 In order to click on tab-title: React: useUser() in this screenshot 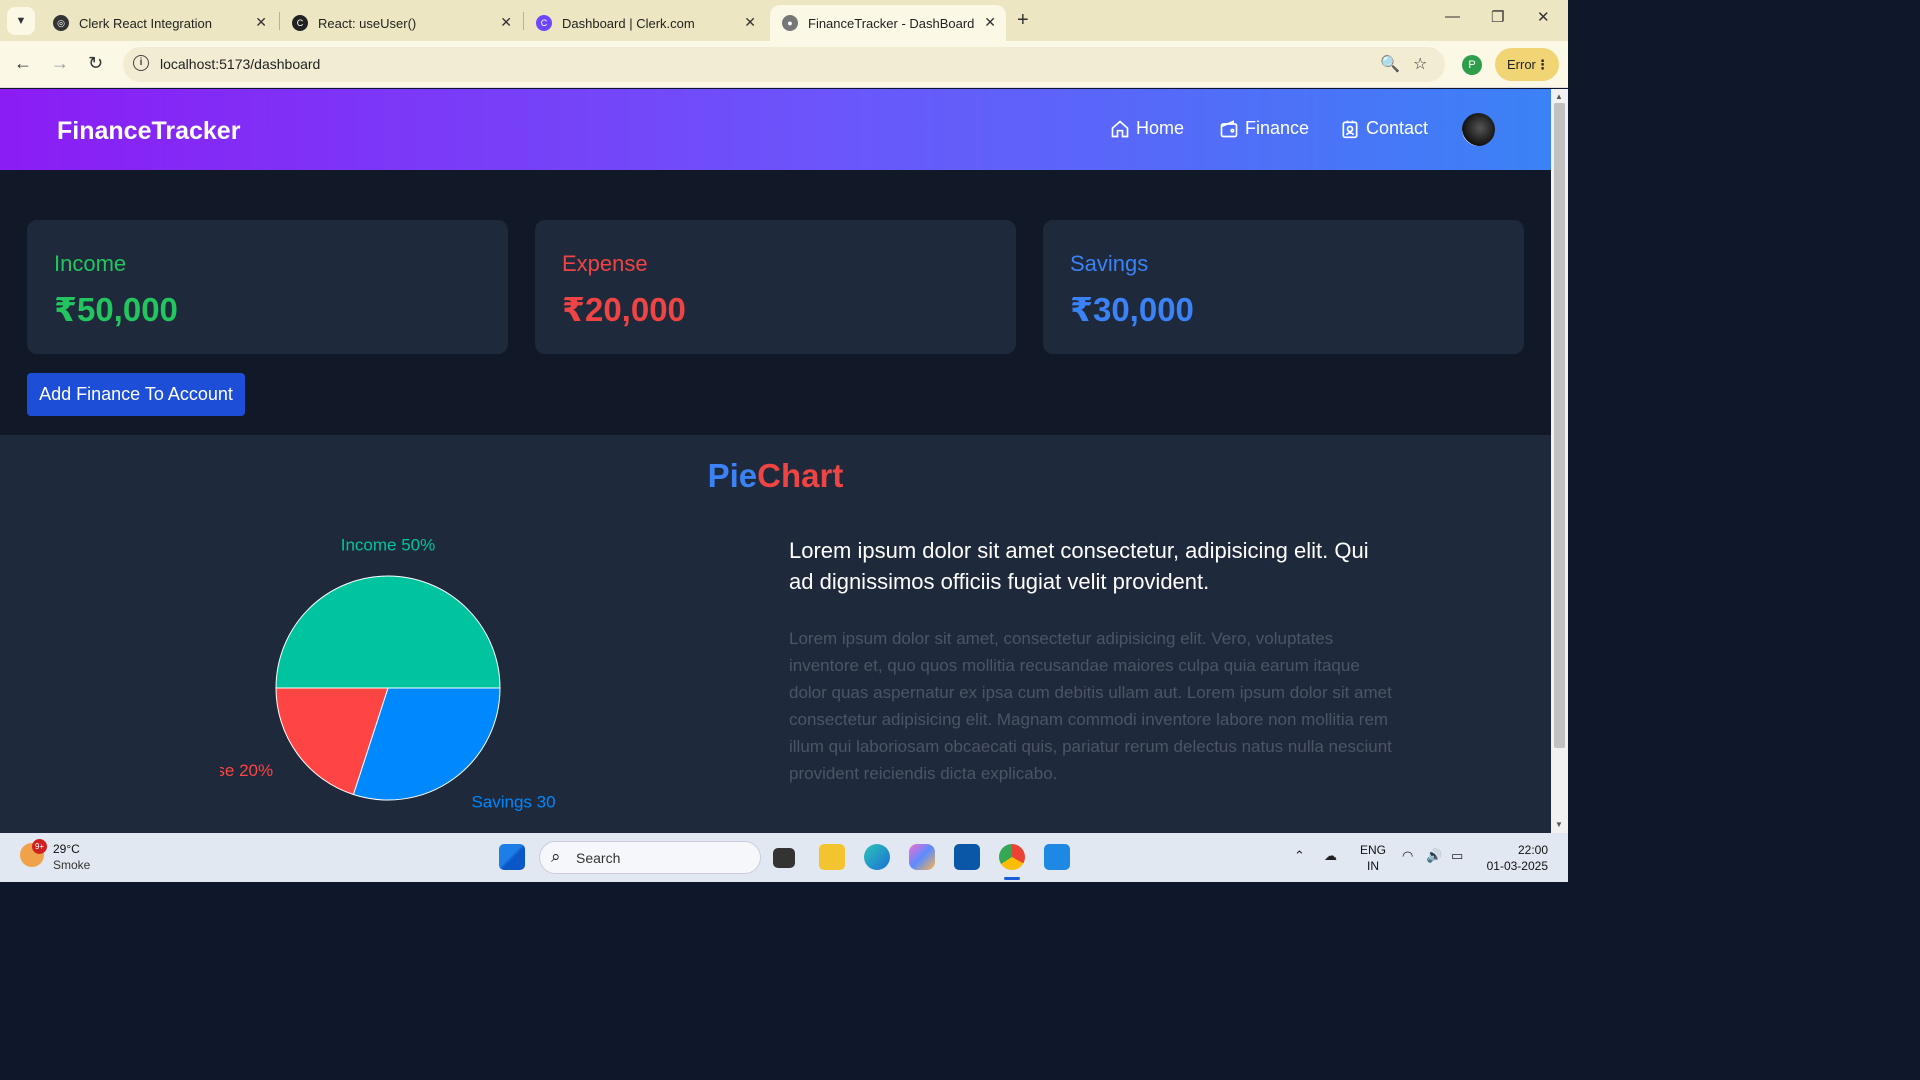, I will do `click(367, 23)`.